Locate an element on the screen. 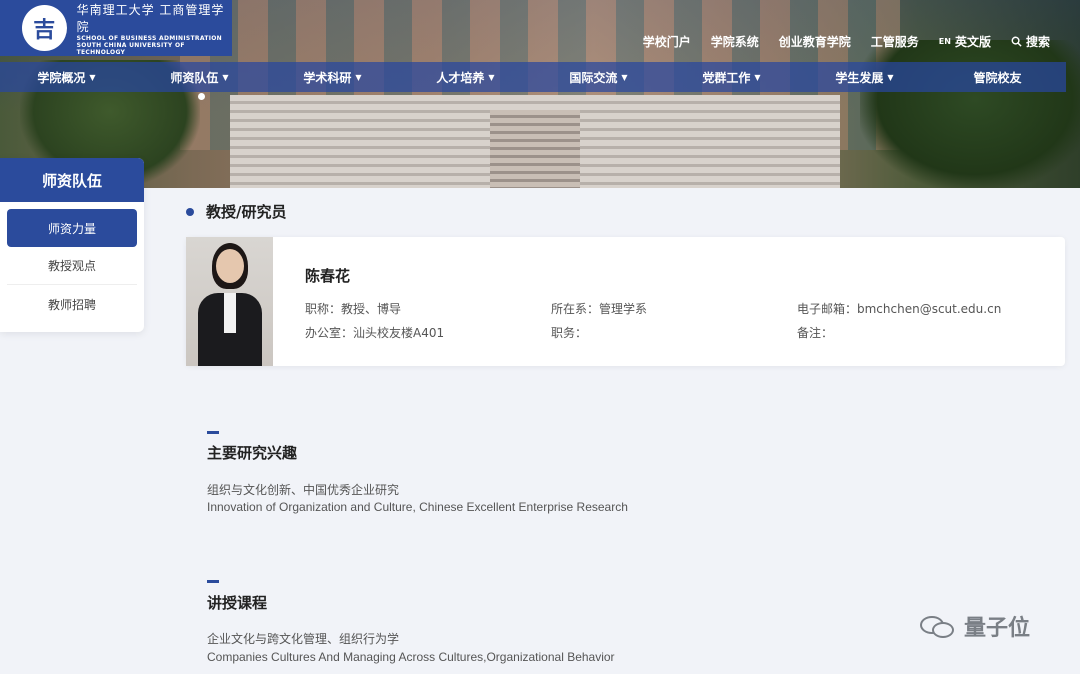 Image resolution: width=1080 pixels, height=674 pixels. profile-email: 电子邮箱：bmchchen@scut.edu.cn is located at coordinates (899, 308).